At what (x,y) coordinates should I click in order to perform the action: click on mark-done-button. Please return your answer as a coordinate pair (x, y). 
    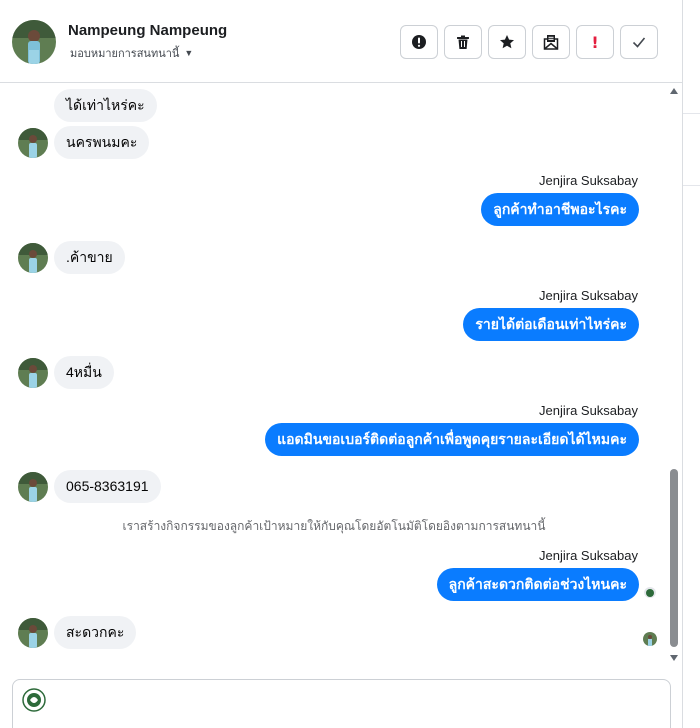
    Looking at the image, I should click on (639, 42).